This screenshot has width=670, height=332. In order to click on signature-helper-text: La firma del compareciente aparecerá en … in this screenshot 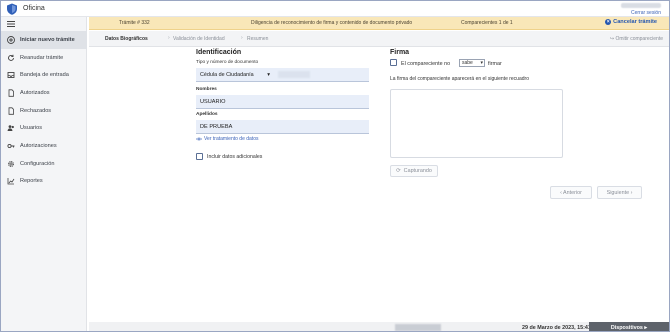, I will do `click(459, 79)`.